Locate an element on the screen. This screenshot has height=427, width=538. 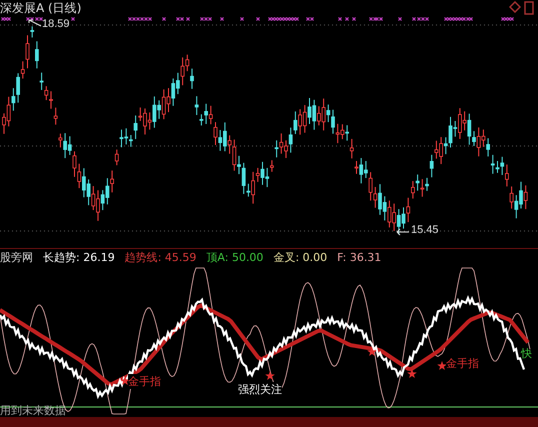
warning-note: 用到未来数据 is located at coordinates (33, 410).